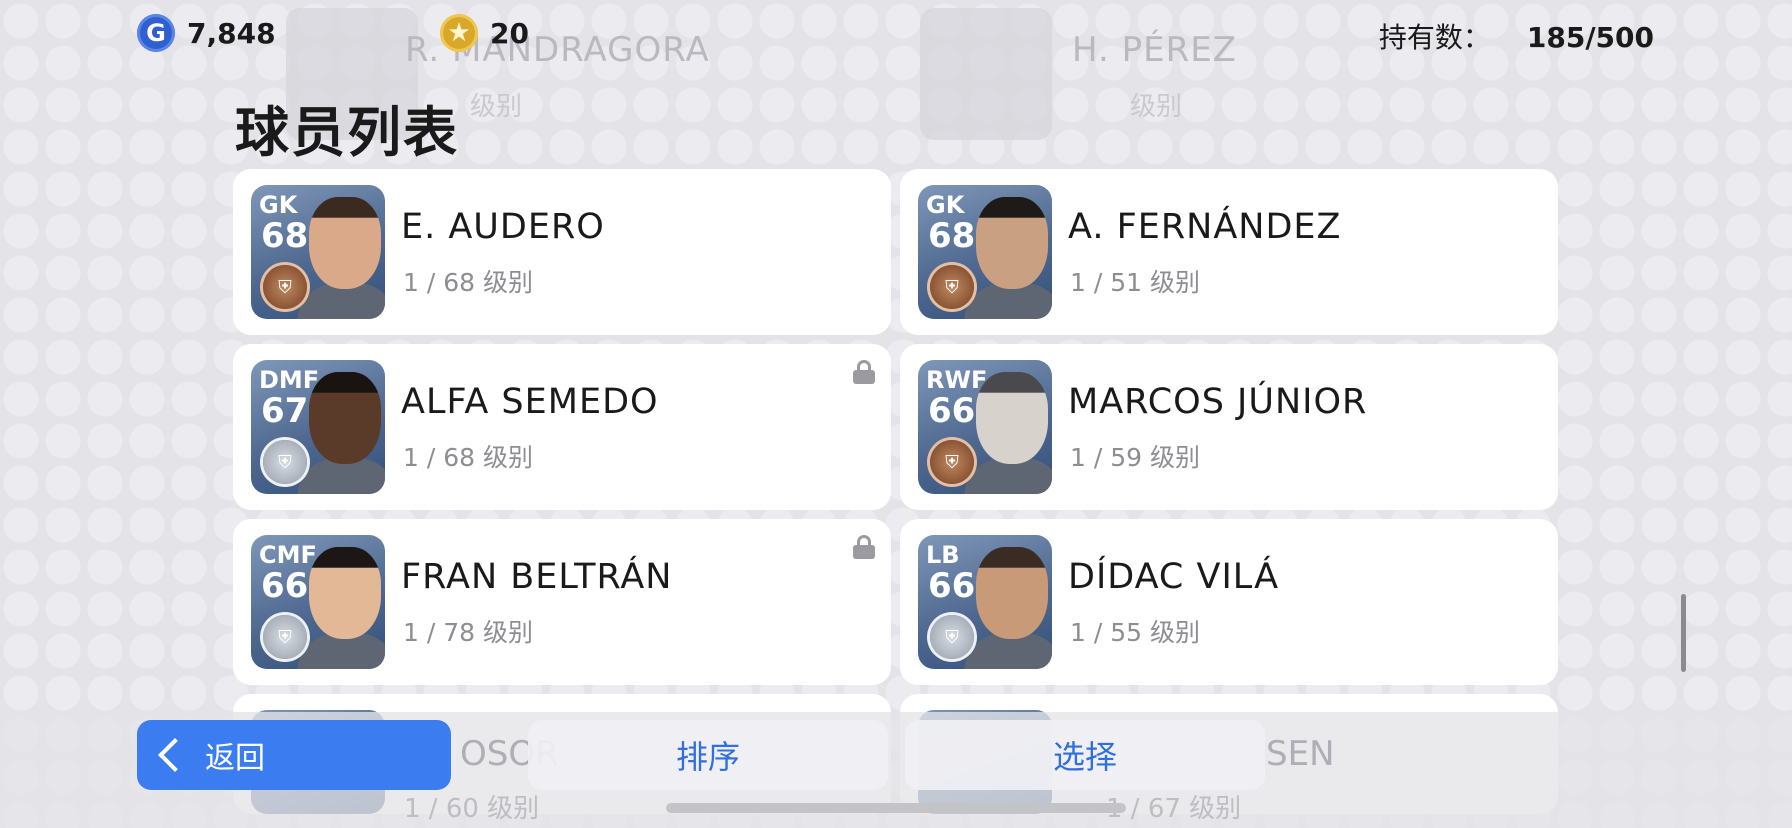  Describe the element at coordinates (235, 758) in the screenshot. I see `back-label: 返回` at that location.